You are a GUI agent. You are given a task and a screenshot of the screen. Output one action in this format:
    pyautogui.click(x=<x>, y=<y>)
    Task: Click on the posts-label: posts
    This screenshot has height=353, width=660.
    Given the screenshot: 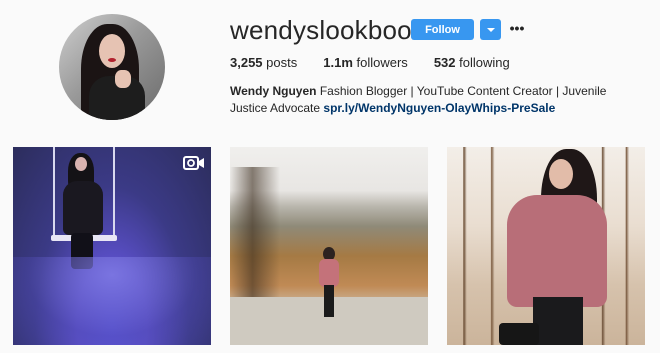 What is the action you would take?
    pyautogui.click(x=282, y=62)
    